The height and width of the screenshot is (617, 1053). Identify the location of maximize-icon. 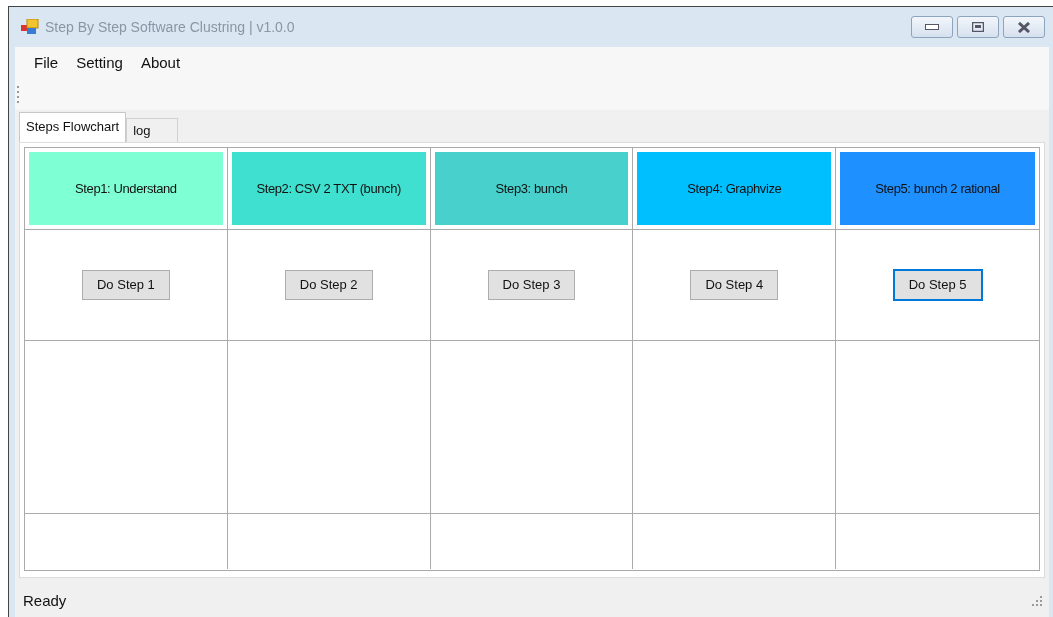
(978, 27).